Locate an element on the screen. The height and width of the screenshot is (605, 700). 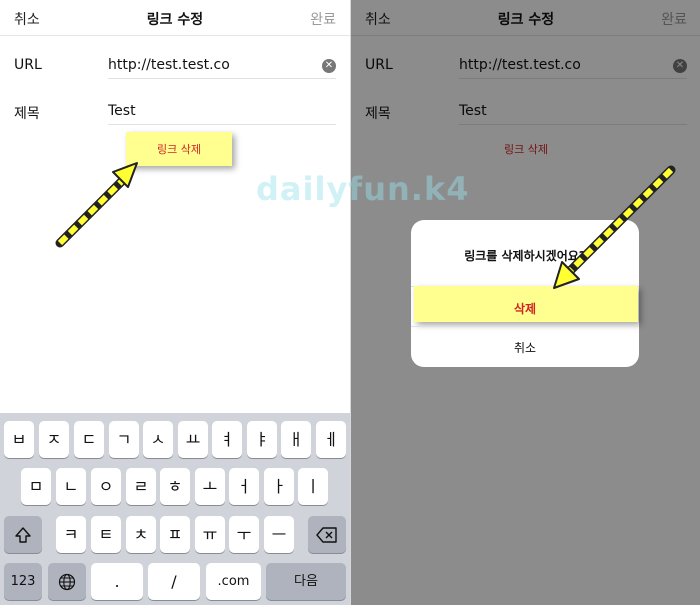
key: ㅣ is located at coordinates (313, 486).